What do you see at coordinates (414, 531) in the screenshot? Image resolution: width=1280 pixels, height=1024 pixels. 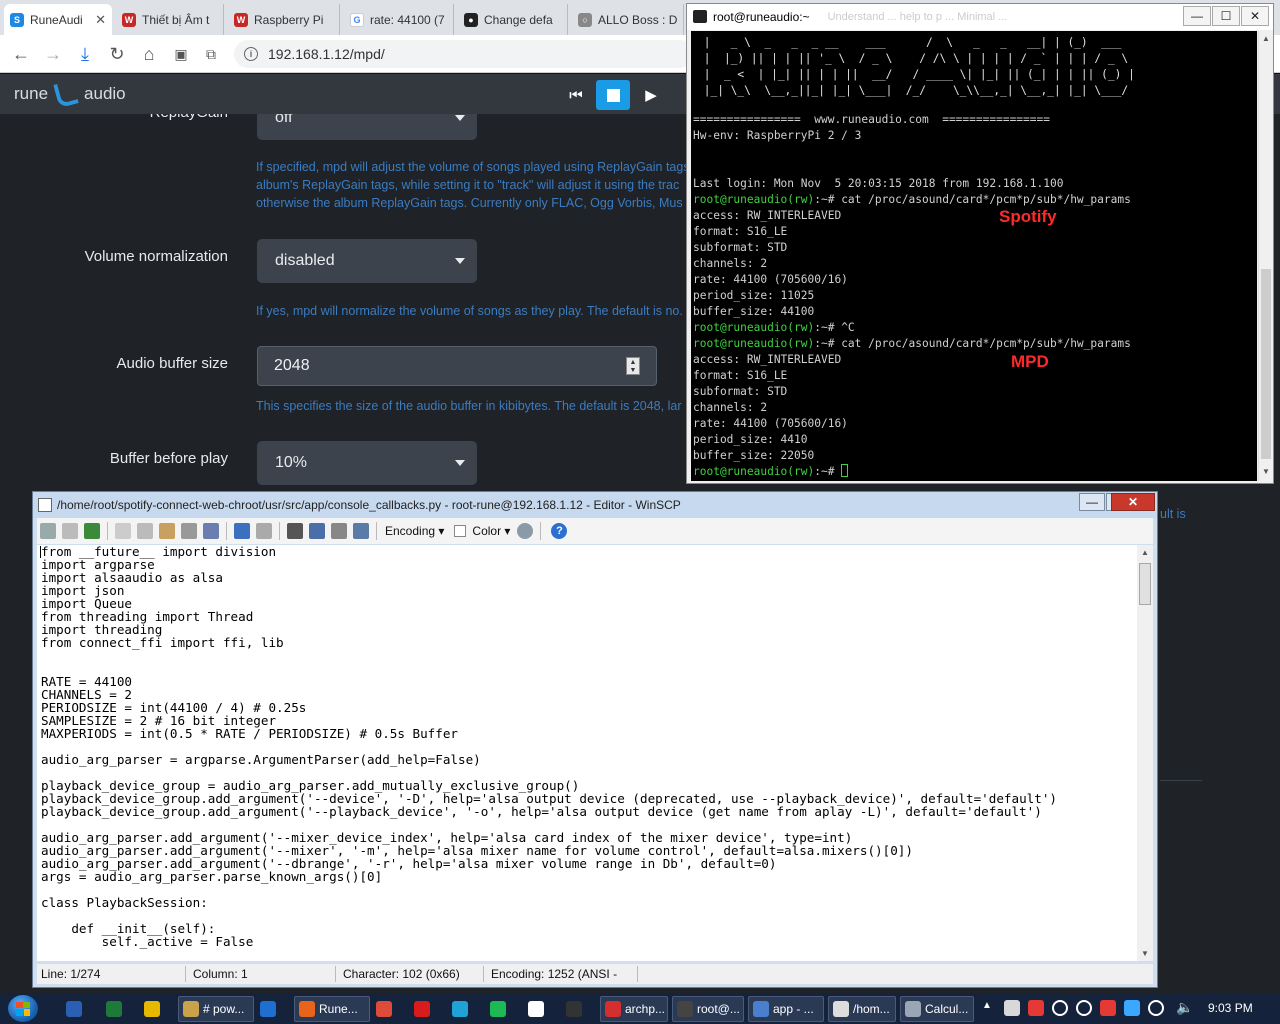 I see `encoding-dropdown: Encoding ▾` at bounding box center [414, 531].